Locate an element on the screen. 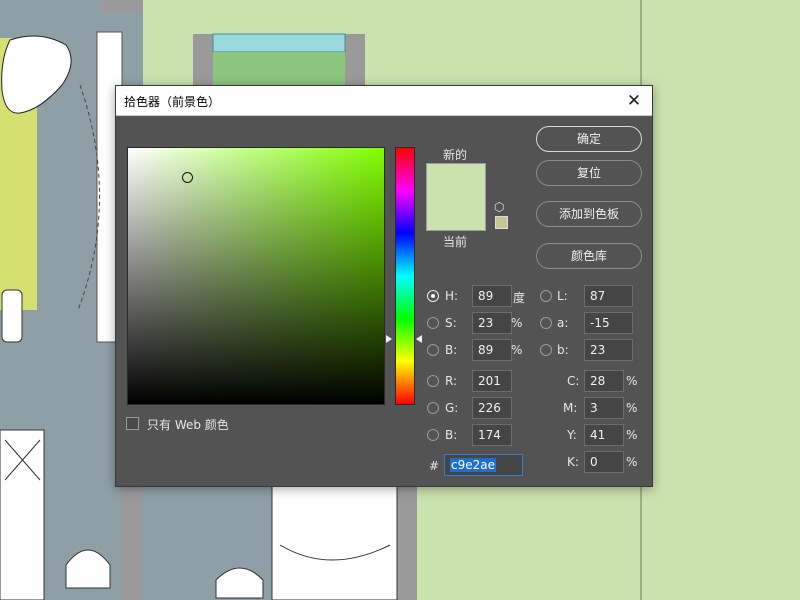  cyan-unit: % is located at coordinates (632, 381).